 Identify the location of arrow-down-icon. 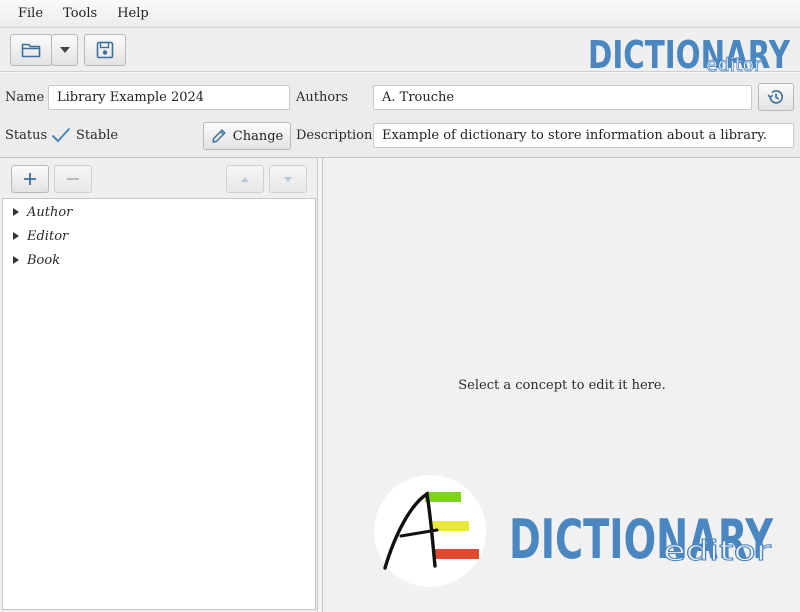
(288, 179).